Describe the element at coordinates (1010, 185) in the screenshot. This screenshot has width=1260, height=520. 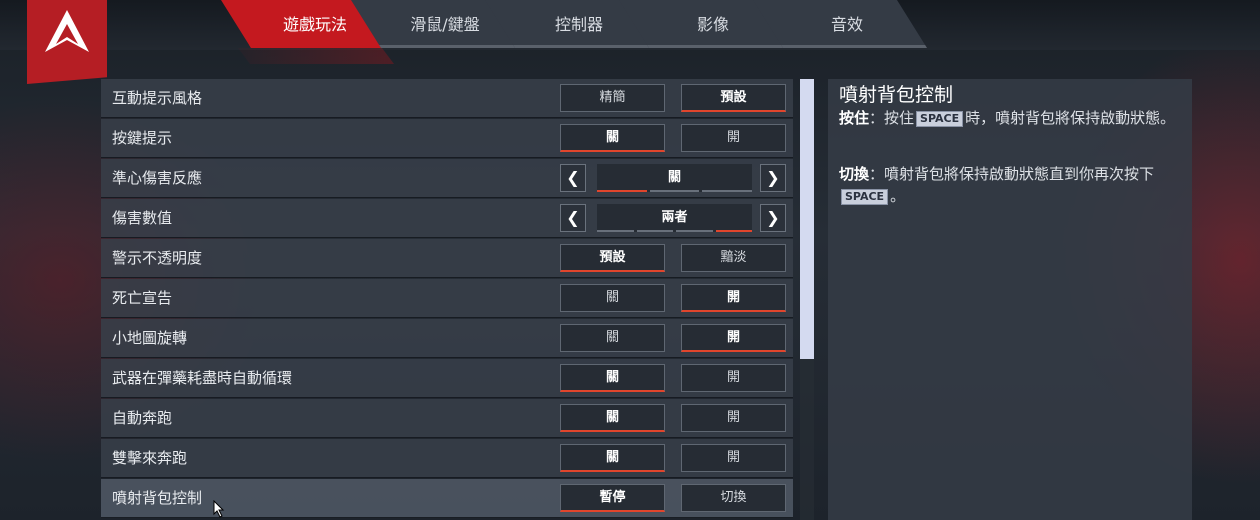
I see `description-toggle: 切換：噴射背包將保持啟動狀態直到你再次按下 SPACE。` at that location.